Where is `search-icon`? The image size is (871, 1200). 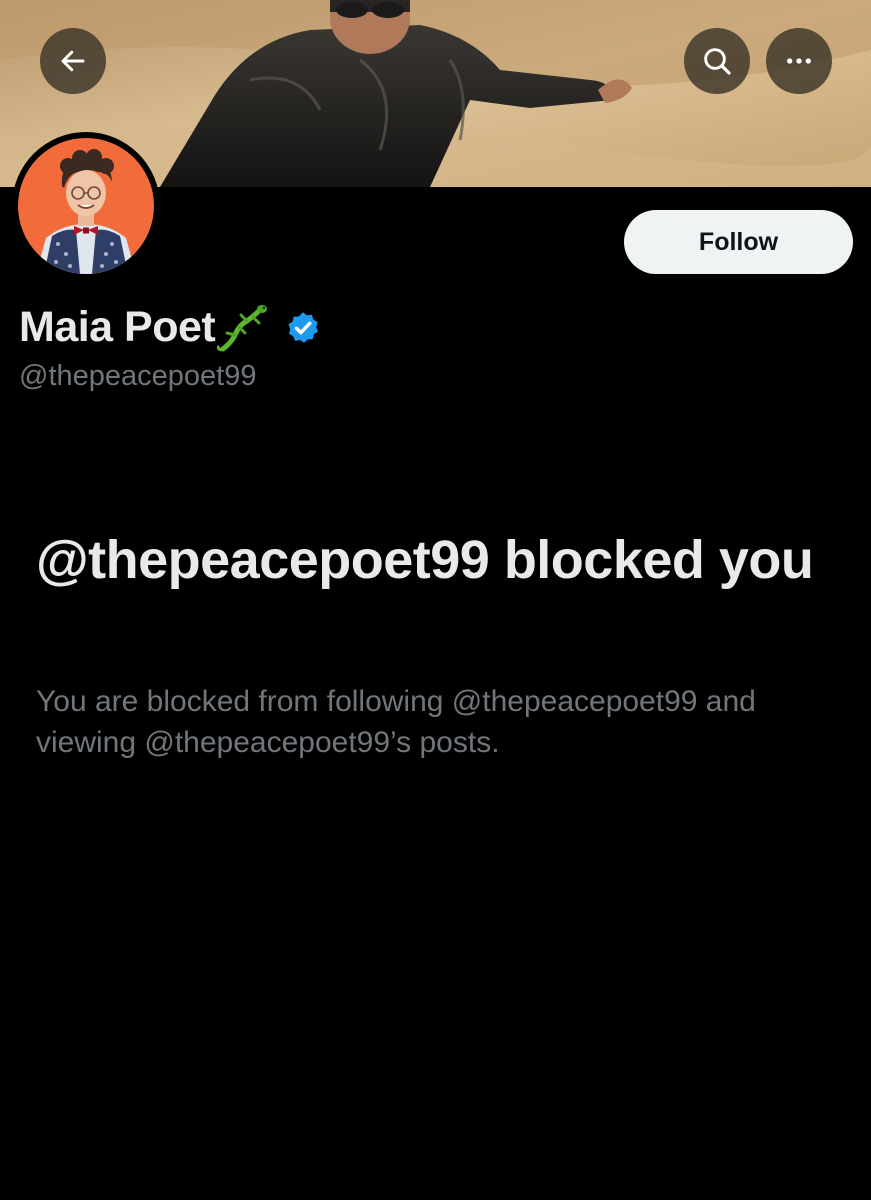 search-icon is located at coordinates (717, 61).